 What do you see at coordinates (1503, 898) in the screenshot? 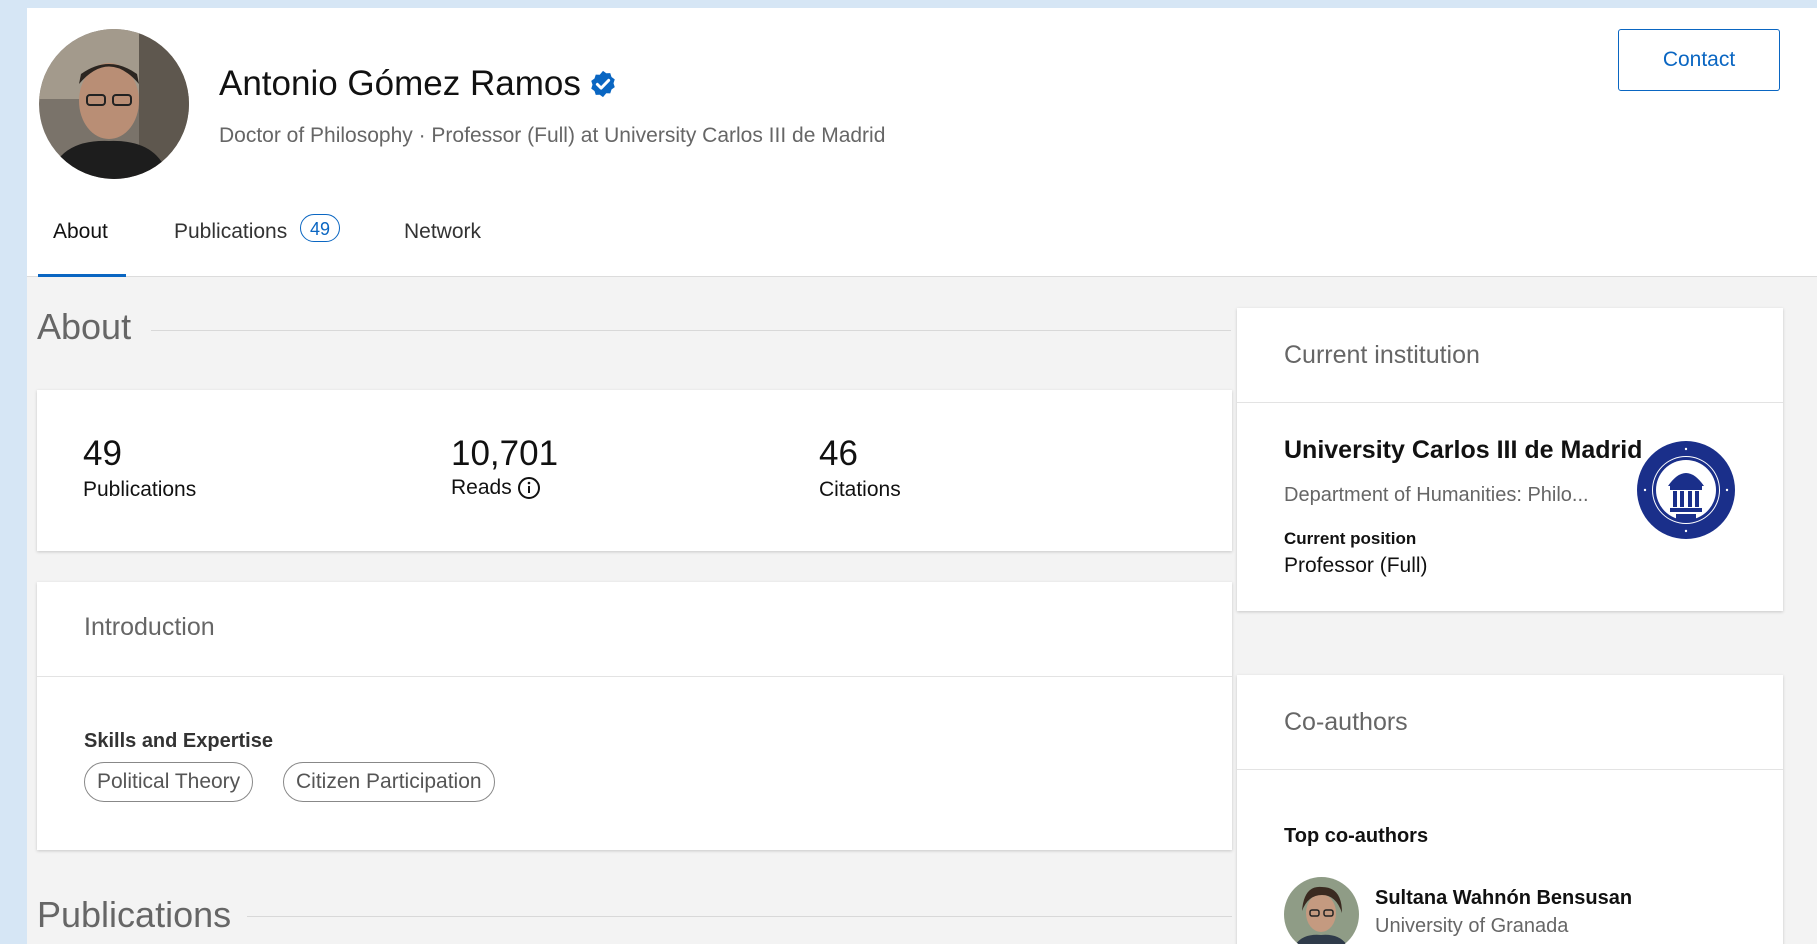
I see `coauthor-name: Sultana Wahnón Bensusan` at bounding box center [1503, 898].